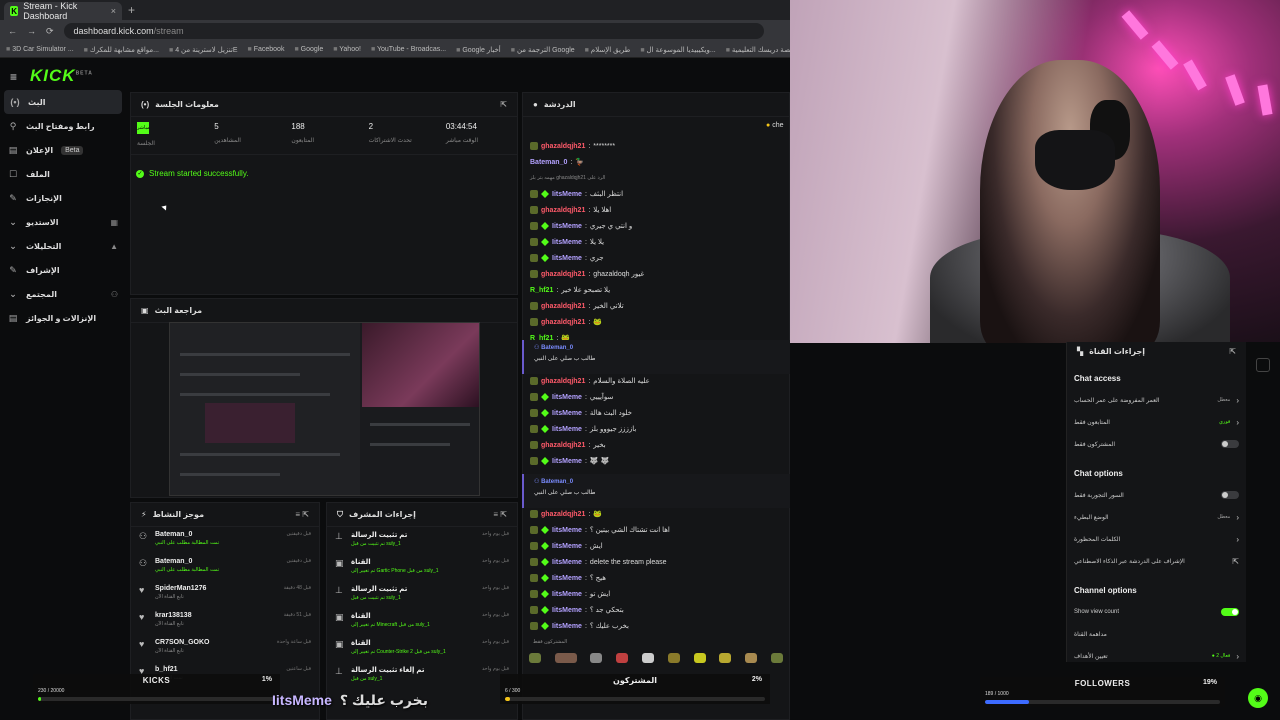 The width and height of the screenshot is (1280, 720). Describe the element at coordinates (660, 562) in the screenshot. I see `chat-message: IitsMeme: delete the stream please` at that location.